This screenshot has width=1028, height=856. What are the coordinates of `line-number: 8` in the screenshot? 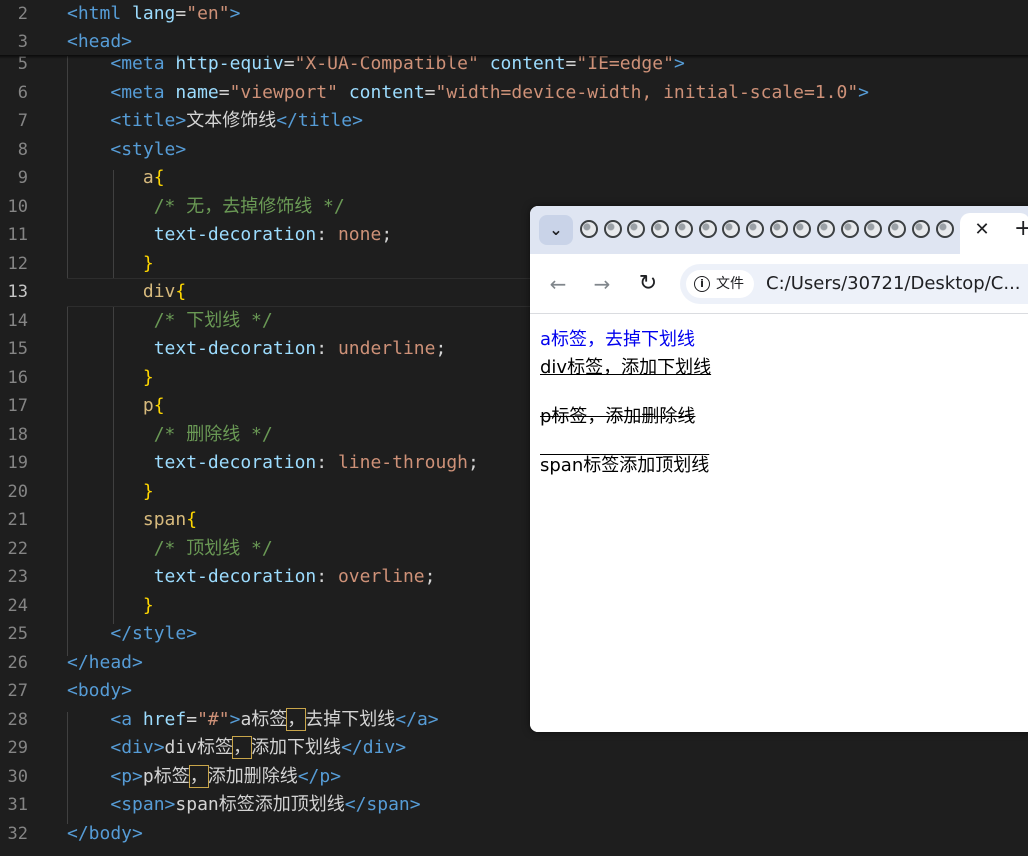 It's located at (22, 150).